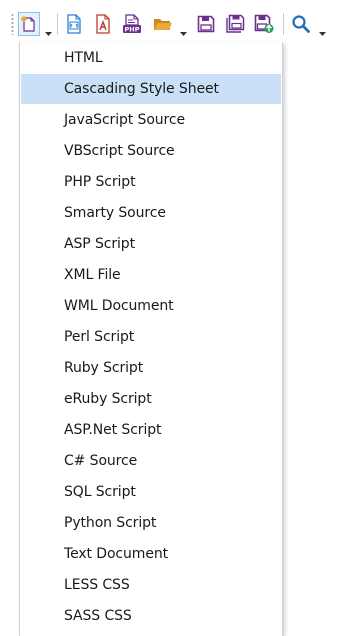 The height and width of the screenshot is (636, 340). What do you see at coordinates (151, 244) in the screenshot?
I see `menu-item-asp: ASP Script` at bounding box center [151, 244].